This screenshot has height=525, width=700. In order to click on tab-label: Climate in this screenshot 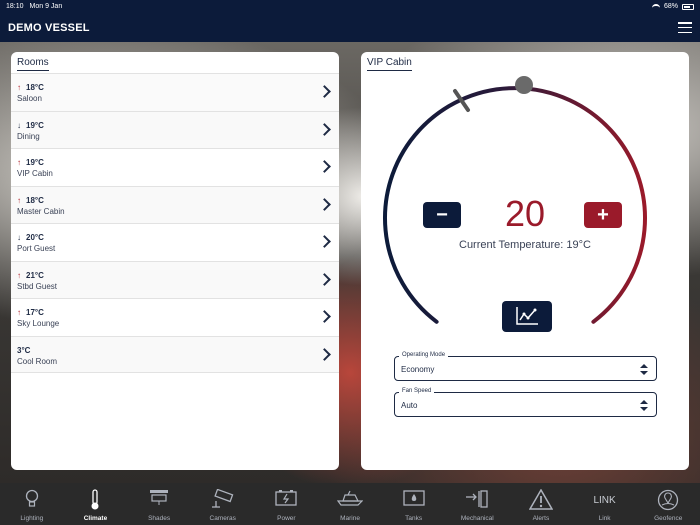, I will do `click(95, 518)`.